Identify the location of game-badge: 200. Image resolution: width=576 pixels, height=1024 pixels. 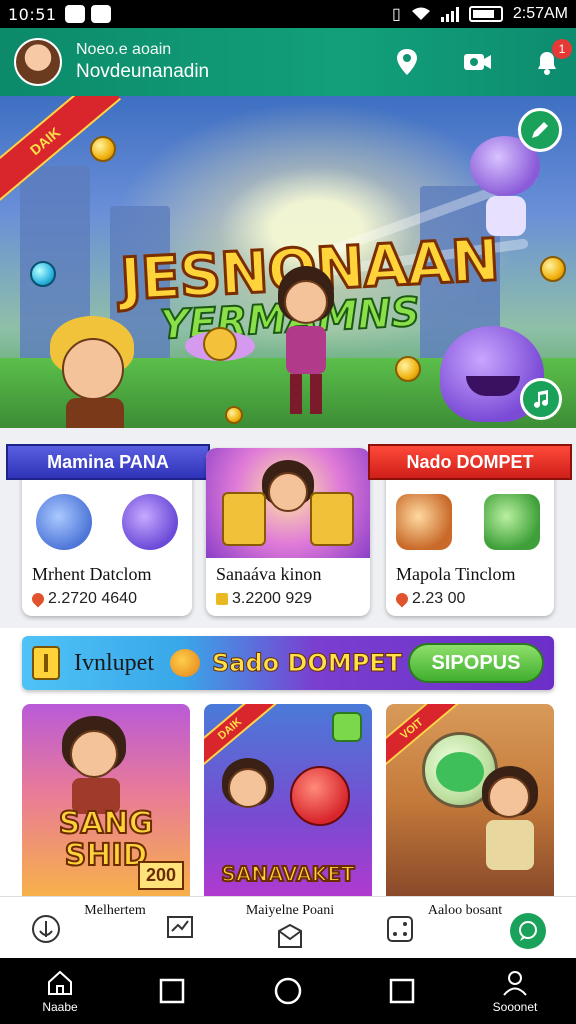
(160, 875).